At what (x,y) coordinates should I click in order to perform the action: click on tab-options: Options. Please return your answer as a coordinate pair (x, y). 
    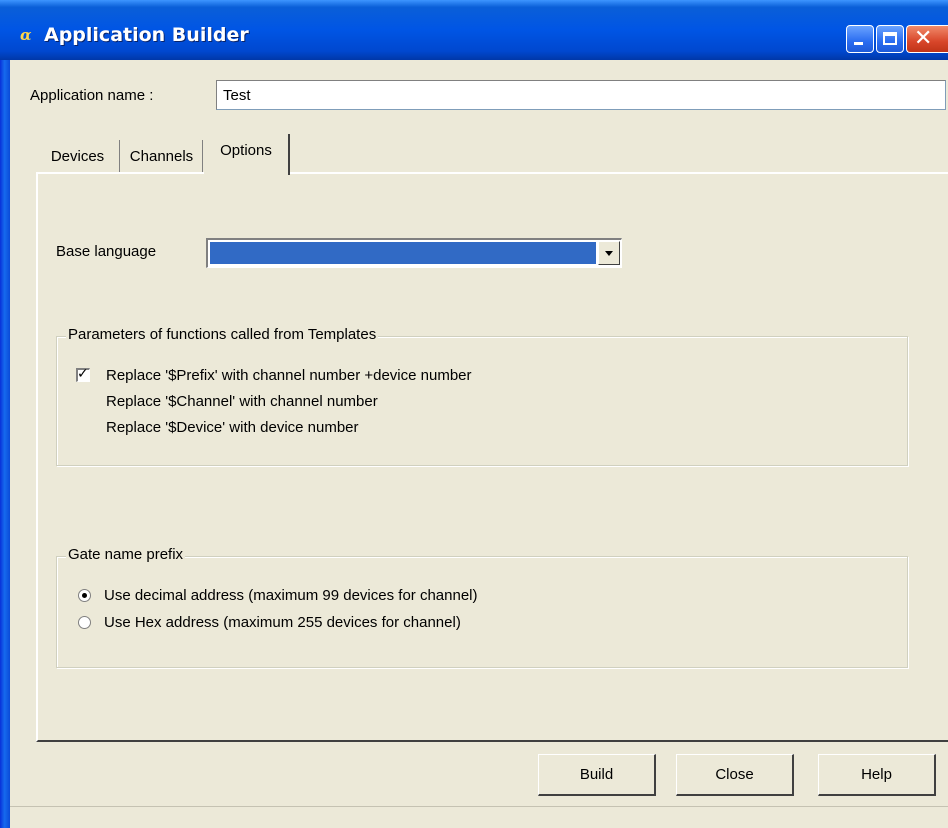
    Looking at the image, I should click on (247, 154).